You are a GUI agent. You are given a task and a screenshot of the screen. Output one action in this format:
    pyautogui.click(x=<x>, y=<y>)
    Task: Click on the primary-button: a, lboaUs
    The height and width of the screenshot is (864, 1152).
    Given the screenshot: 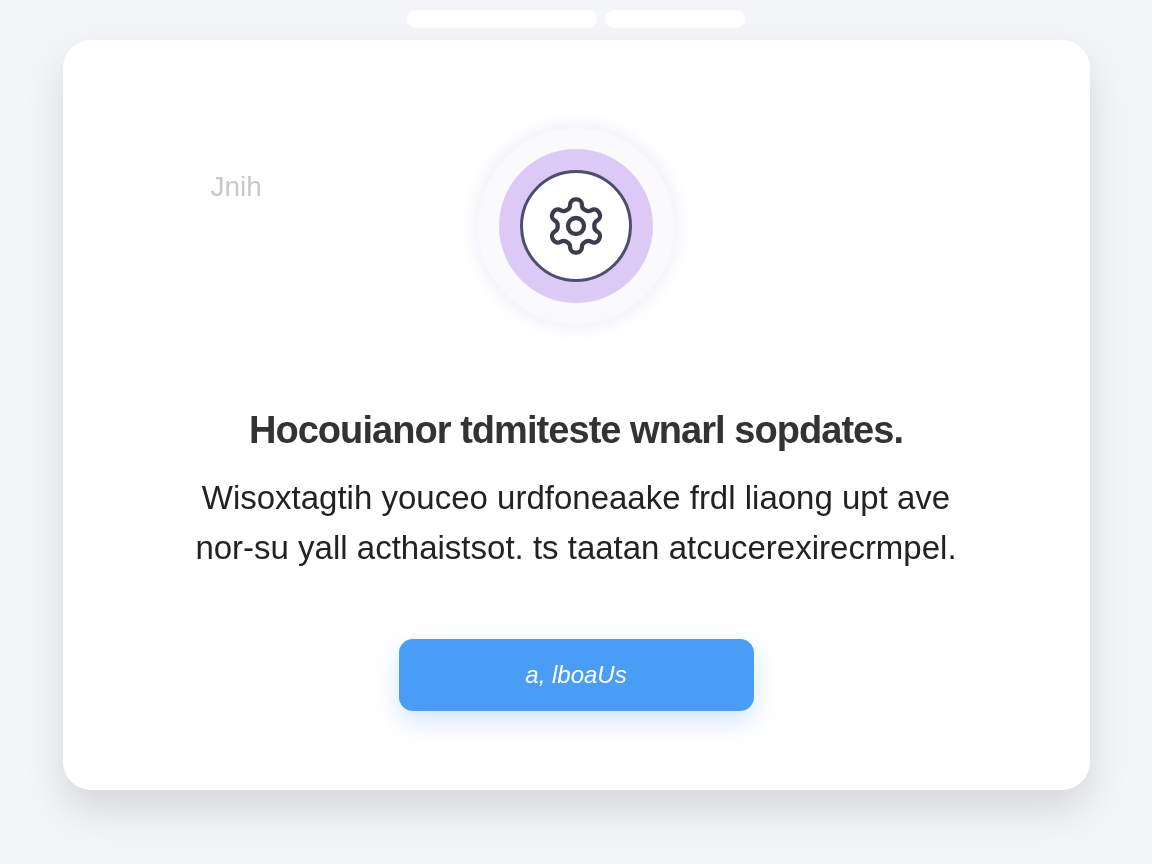 What is the action you would take?
    pyautogui.click(x=576, y=675)
    